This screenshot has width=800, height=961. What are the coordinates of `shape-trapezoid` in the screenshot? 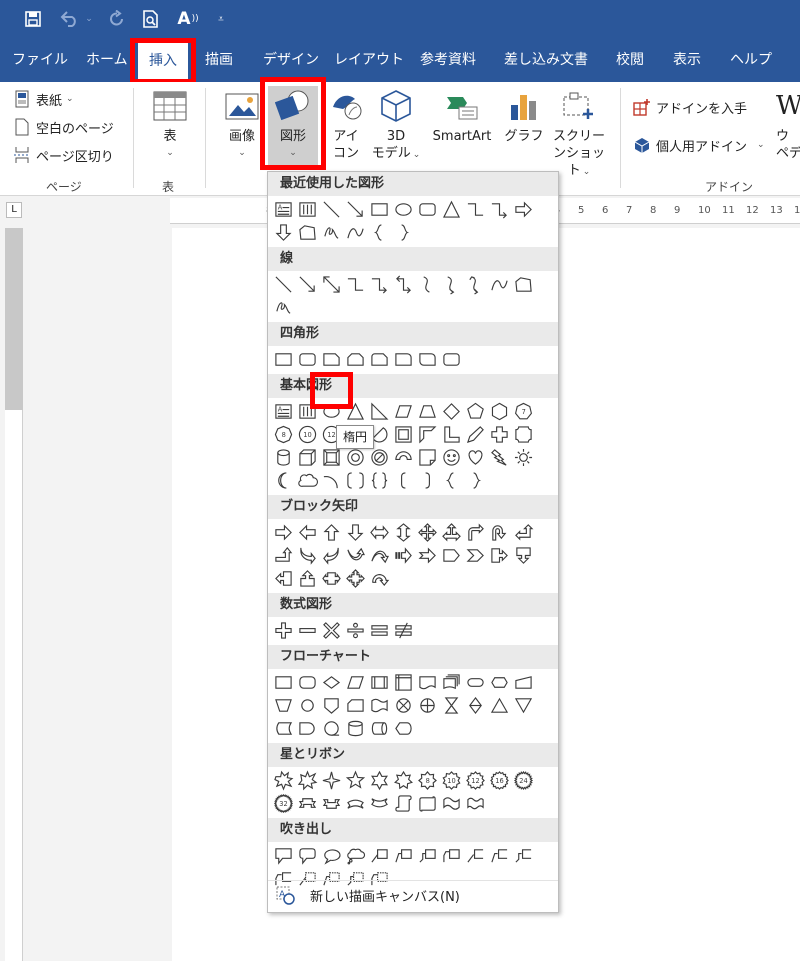 It's located at (427, 411).